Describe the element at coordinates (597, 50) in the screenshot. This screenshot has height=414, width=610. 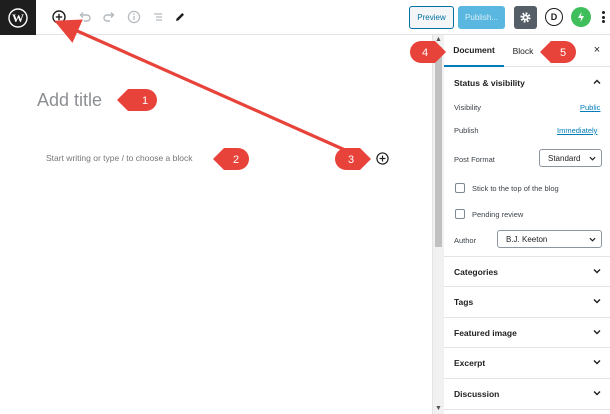
I see `close-sidebar-icon: ×` at that location.